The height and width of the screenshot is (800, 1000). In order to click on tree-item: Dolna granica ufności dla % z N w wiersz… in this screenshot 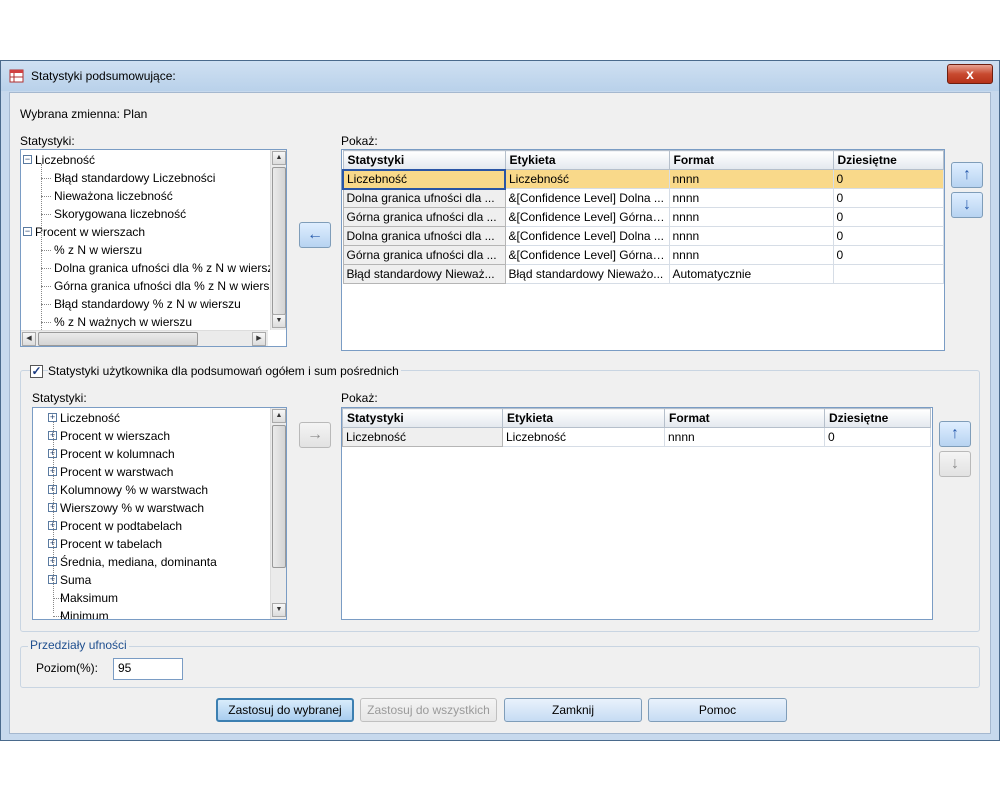, I will do `click(167, 268)`.